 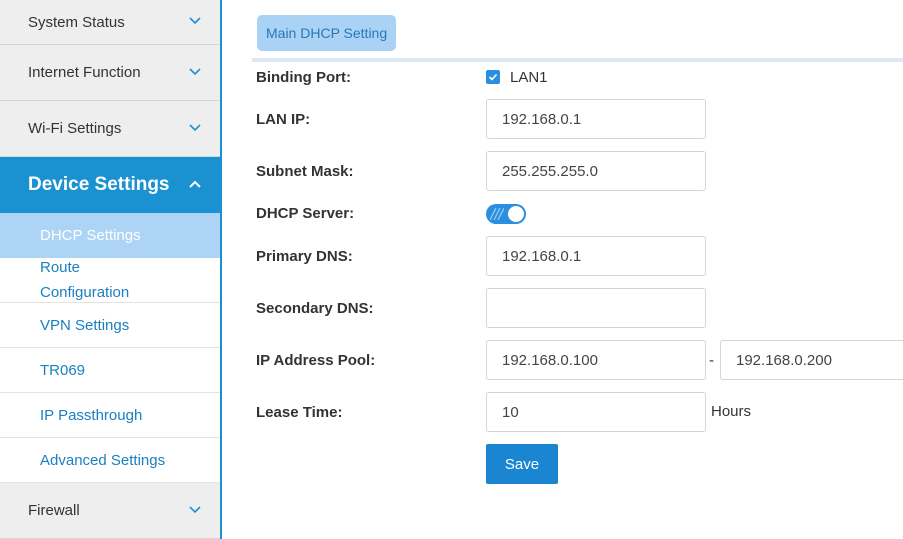 I want to click on sidebar-item-dhcp-settings: DHCP Settings, so click(x=110, y=235).